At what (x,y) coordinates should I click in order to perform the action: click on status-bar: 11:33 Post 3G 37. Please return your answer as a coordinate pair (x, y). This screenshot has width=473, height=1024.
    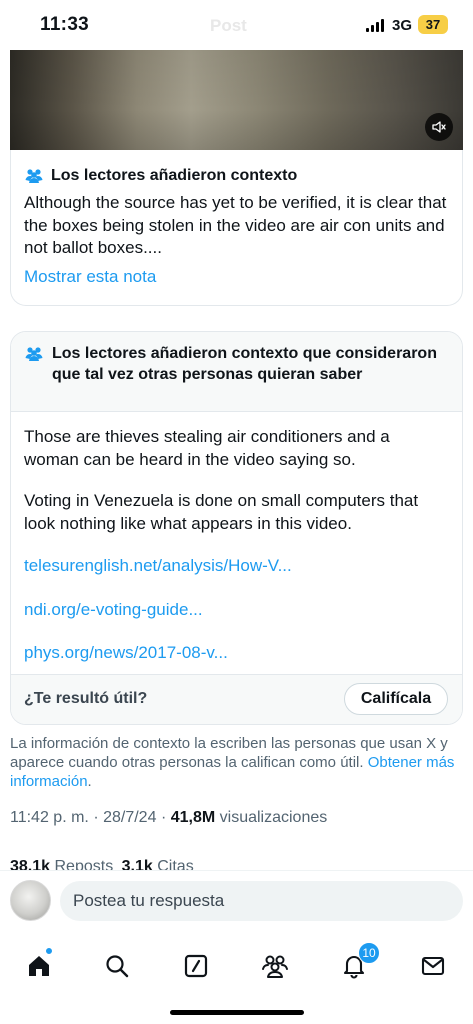
    Looking at the image, I should click on (236, 25).